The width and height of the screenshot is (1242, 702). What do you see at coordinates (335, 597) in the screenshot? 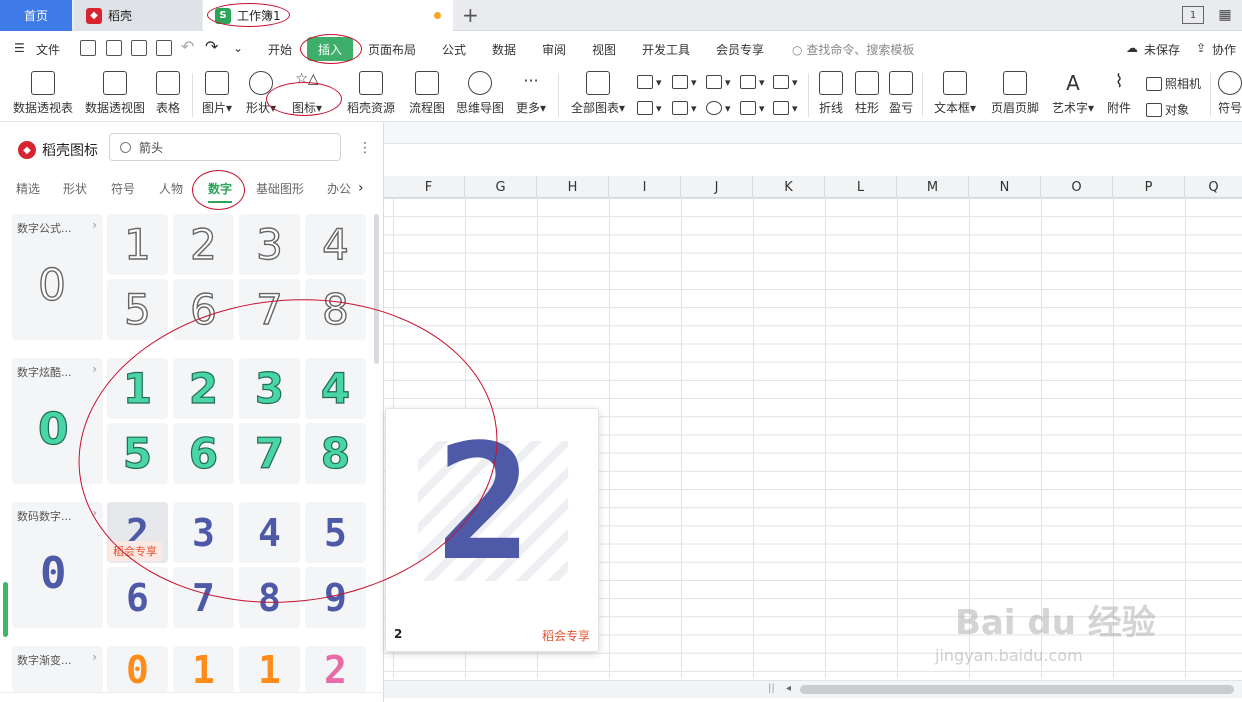
I see `number-icon: 9` at bounding box center [335, 597].